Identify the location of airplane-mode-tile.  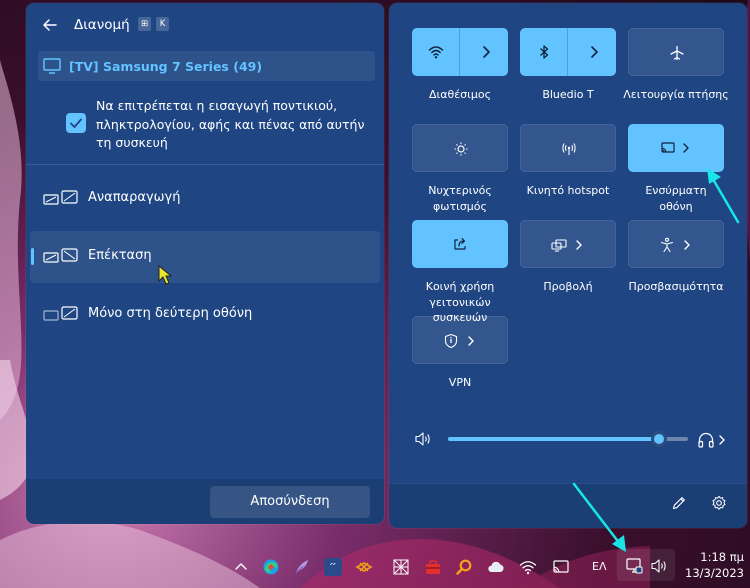
(676, 52).